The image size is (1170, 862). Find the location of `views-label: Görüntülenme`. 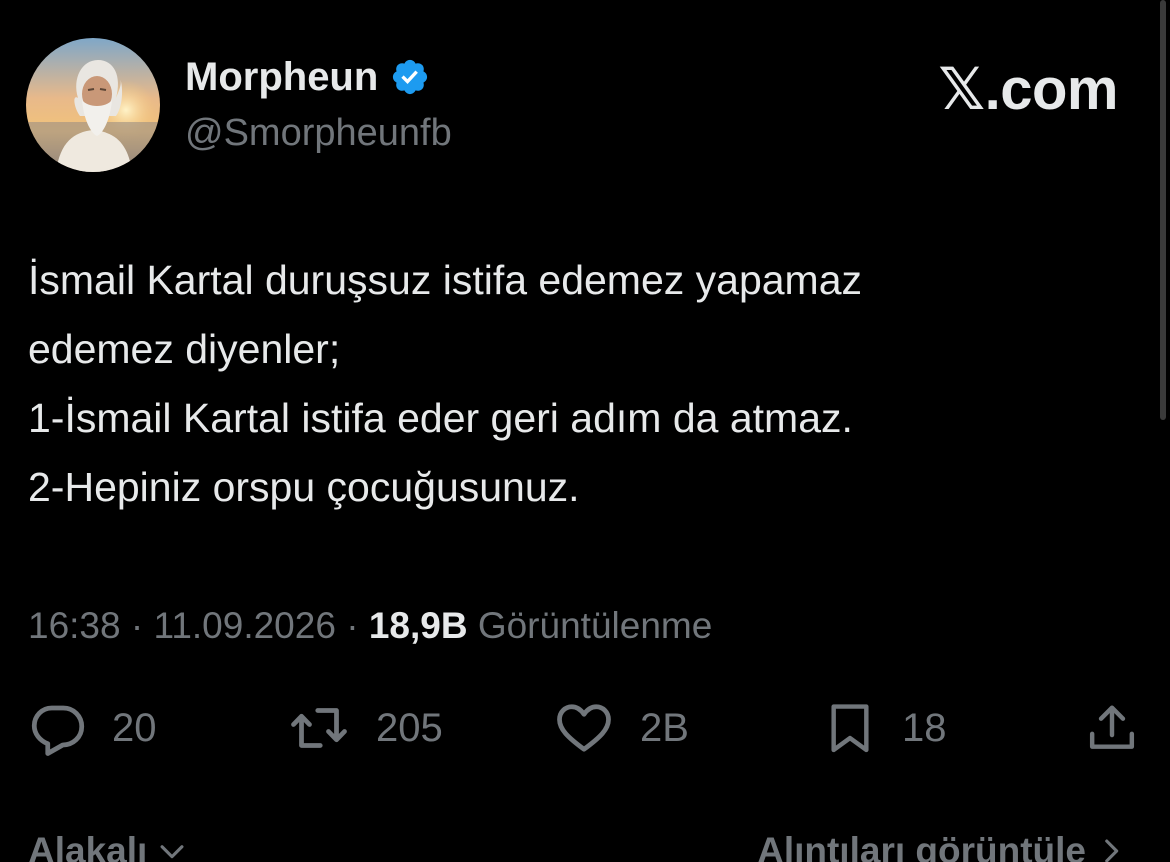

views-label: Görüntülenme is located at coordinates (595, 625).